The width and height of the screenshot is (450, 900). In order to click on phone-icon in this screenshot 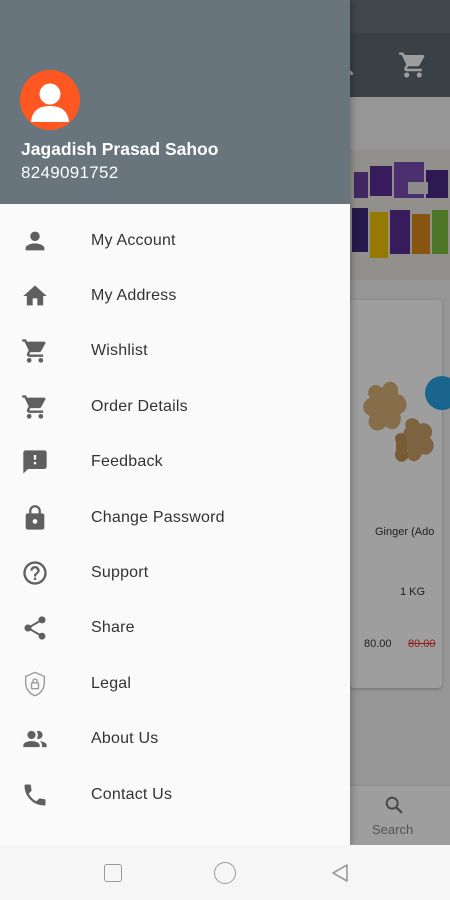, I will do `click(35, 795)`.